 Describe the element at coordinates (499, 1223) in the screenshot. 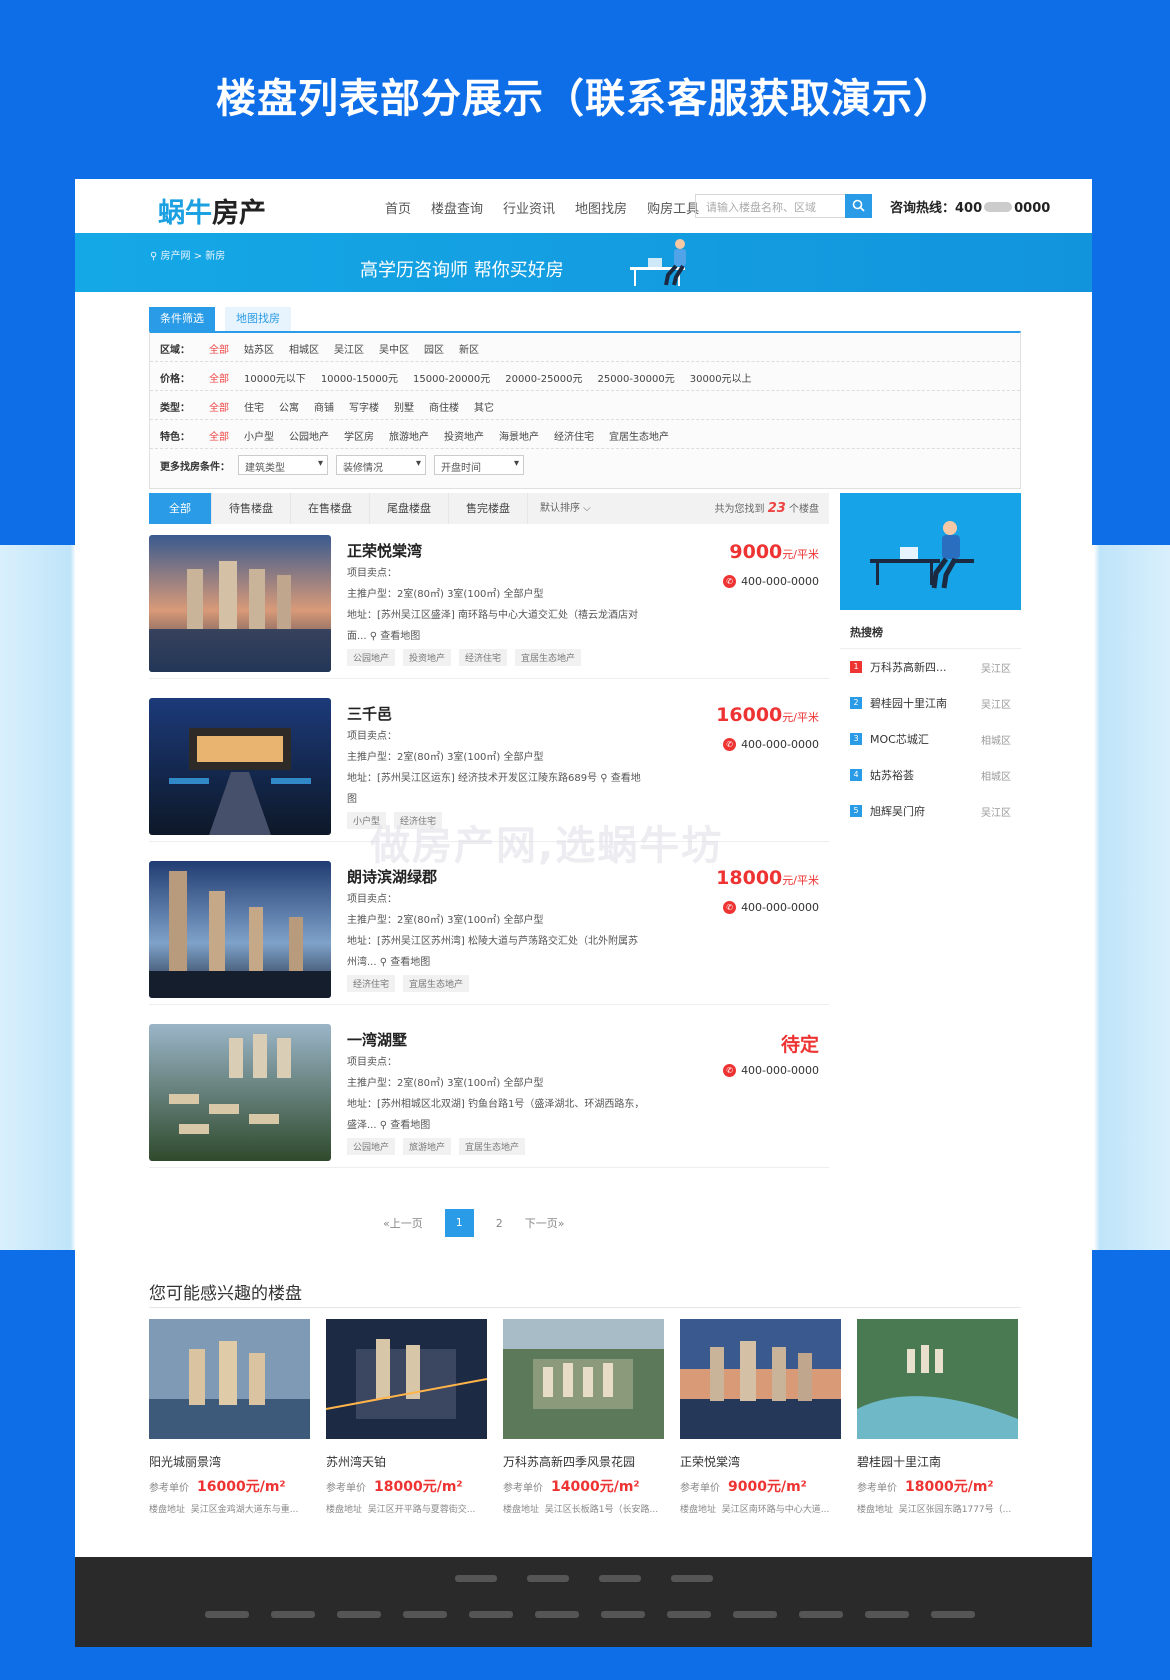

I see `page-2-button: 2` at that location.